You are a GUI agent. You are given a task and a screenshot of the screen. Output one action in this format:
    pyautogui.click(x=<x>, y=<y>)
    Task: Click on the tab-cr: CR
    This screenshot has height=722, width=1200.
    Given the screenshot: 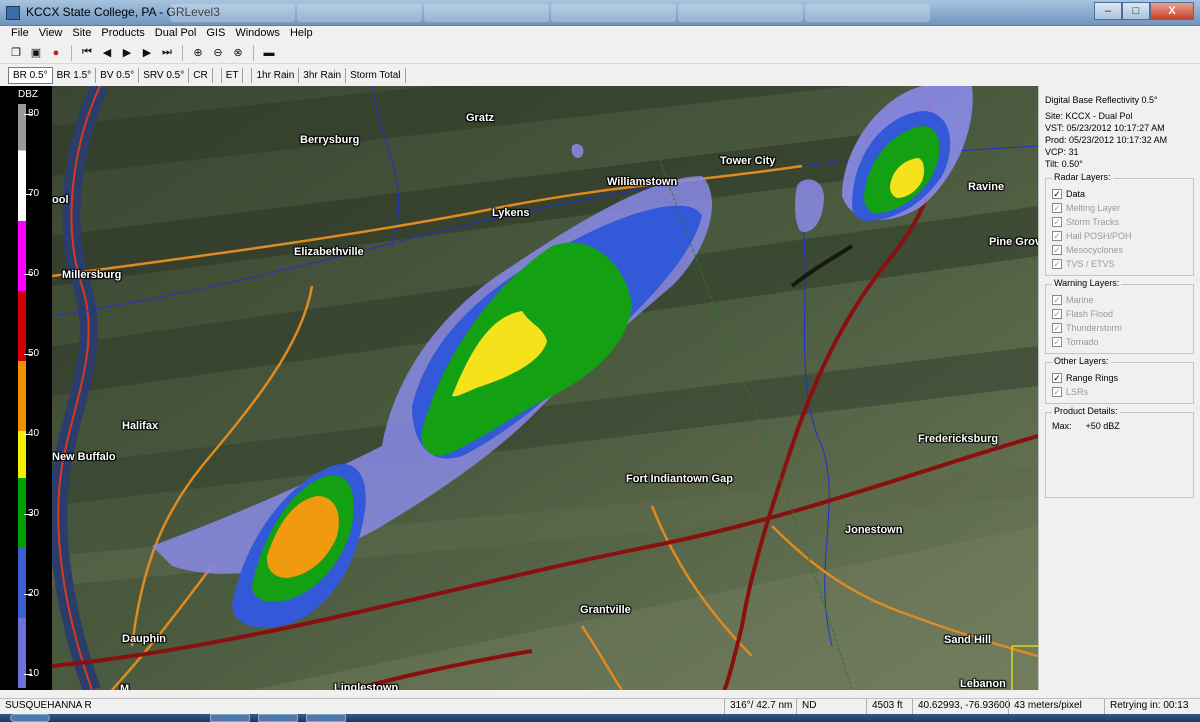 What is the action you would take?
    pyautogui.click(x=201, y=75)
    